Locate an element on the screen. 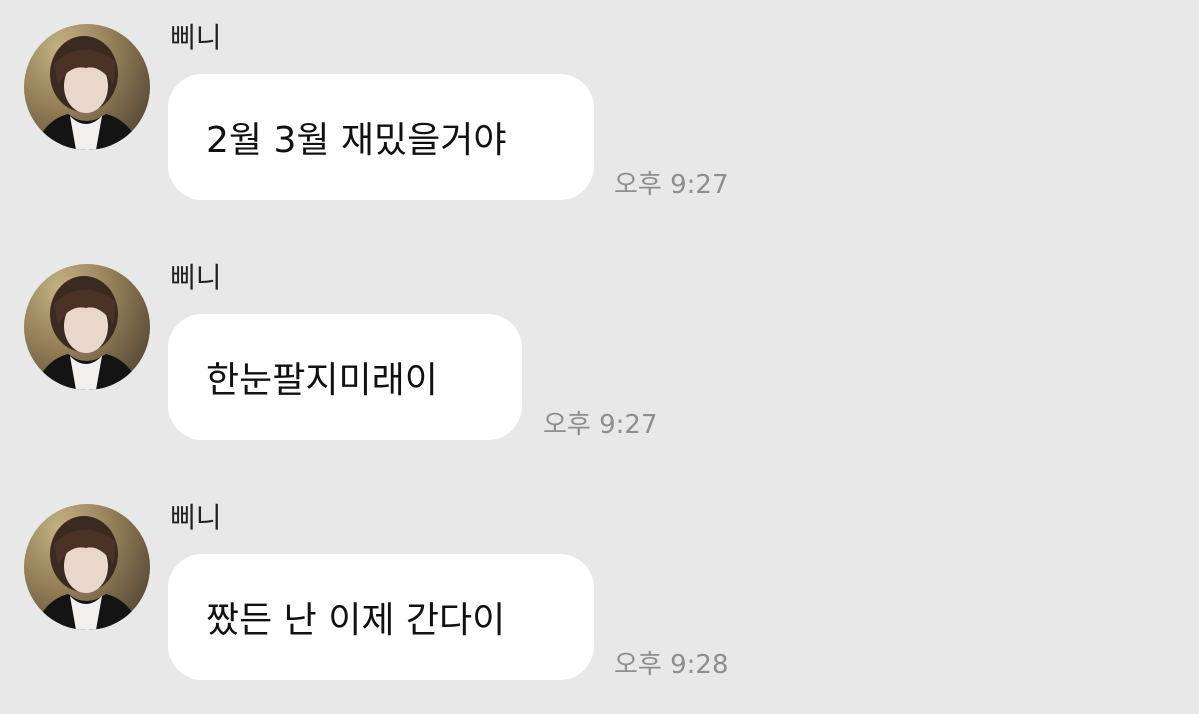 Image resolution: width=1199 pixels, height=714 pixels. message-bubble: 2월 3월 재밌을거야 is located at coordinates (381, 137).